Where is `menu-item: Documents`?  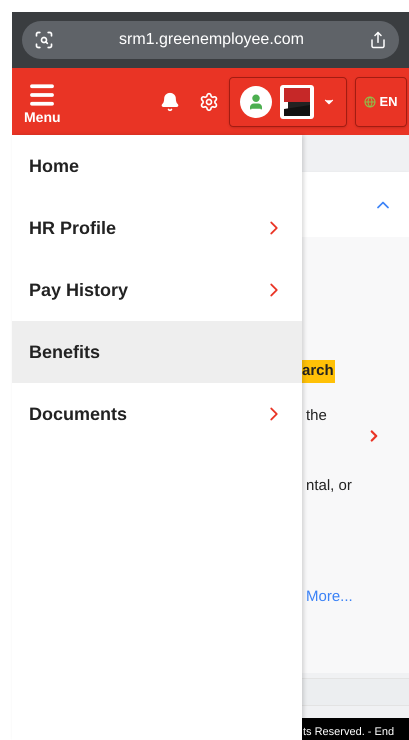
menu-item: Documents is located at coordinates (157, 414).